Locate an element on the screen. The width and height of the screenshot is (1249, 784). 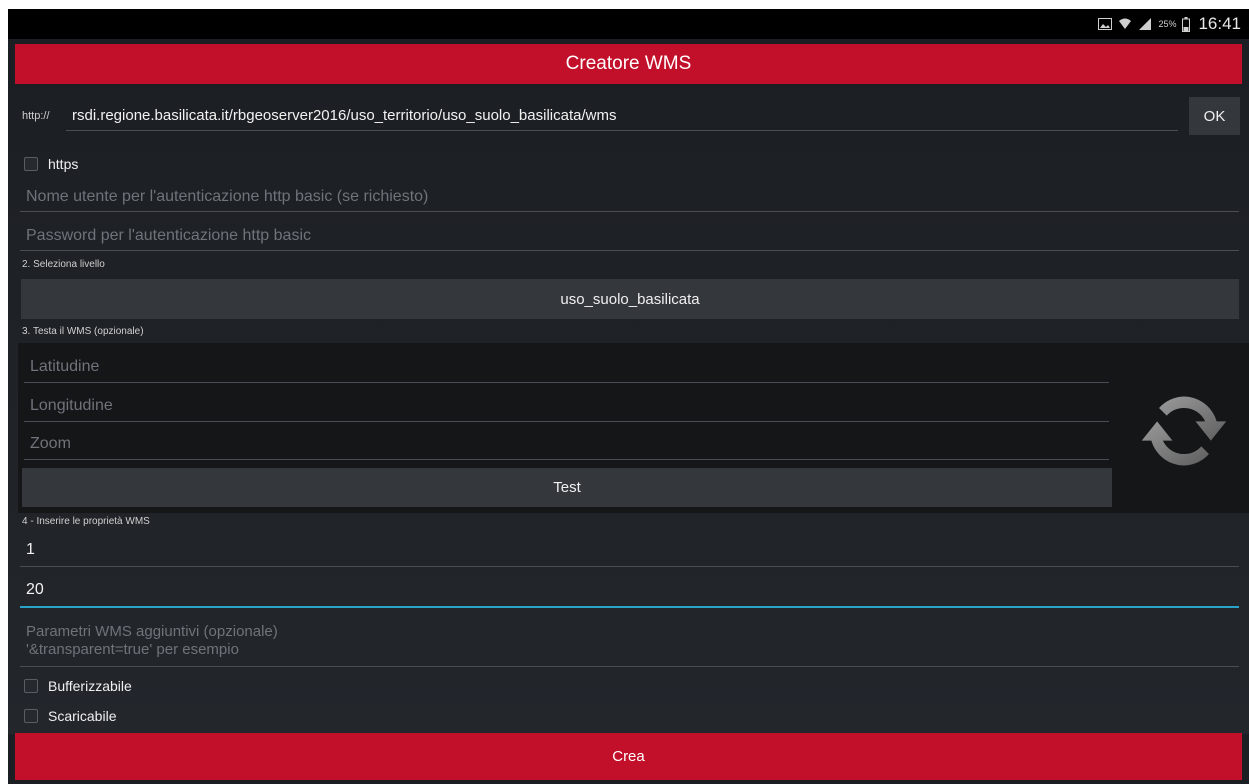
title-bar: Creatore WMS is located at coordinates (628, 64).